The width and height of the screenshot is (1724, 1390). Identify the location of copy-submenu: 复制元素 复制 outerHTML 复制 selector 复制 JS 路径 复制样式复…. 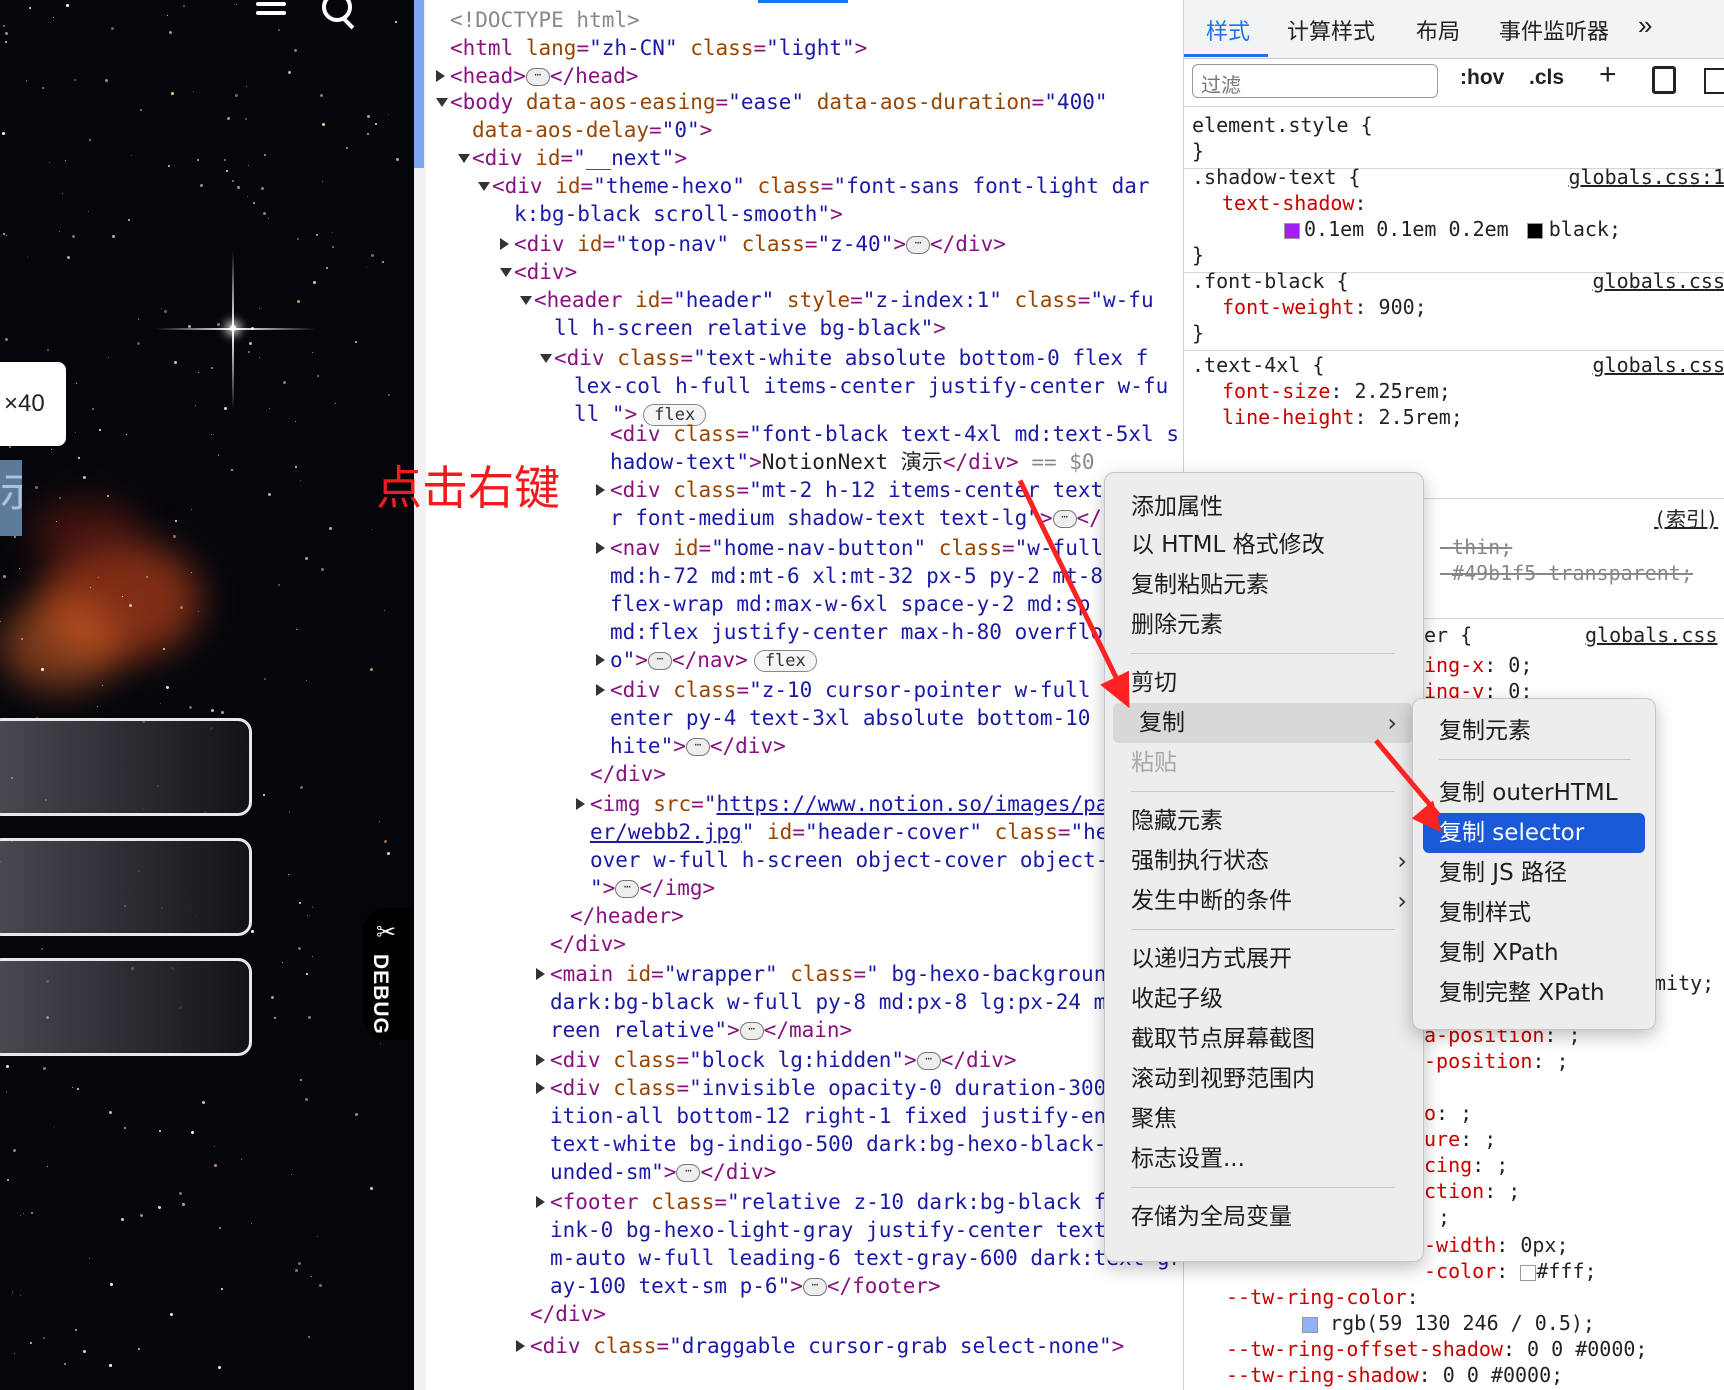
(1534, 864).